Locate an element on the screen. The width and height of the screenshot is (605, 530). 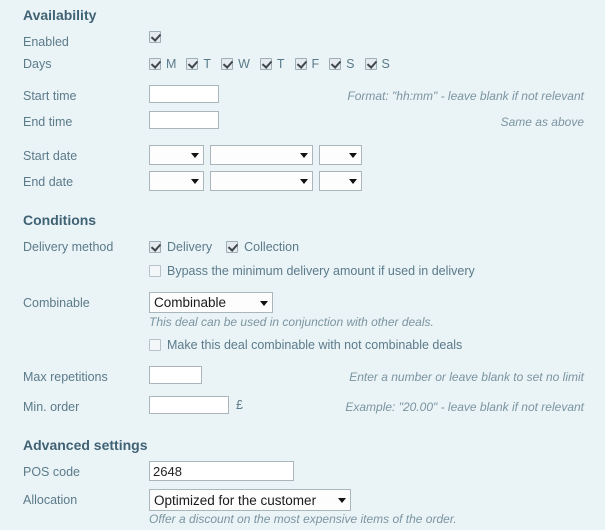
start-date-year-select is located at coordinates (340, 155).